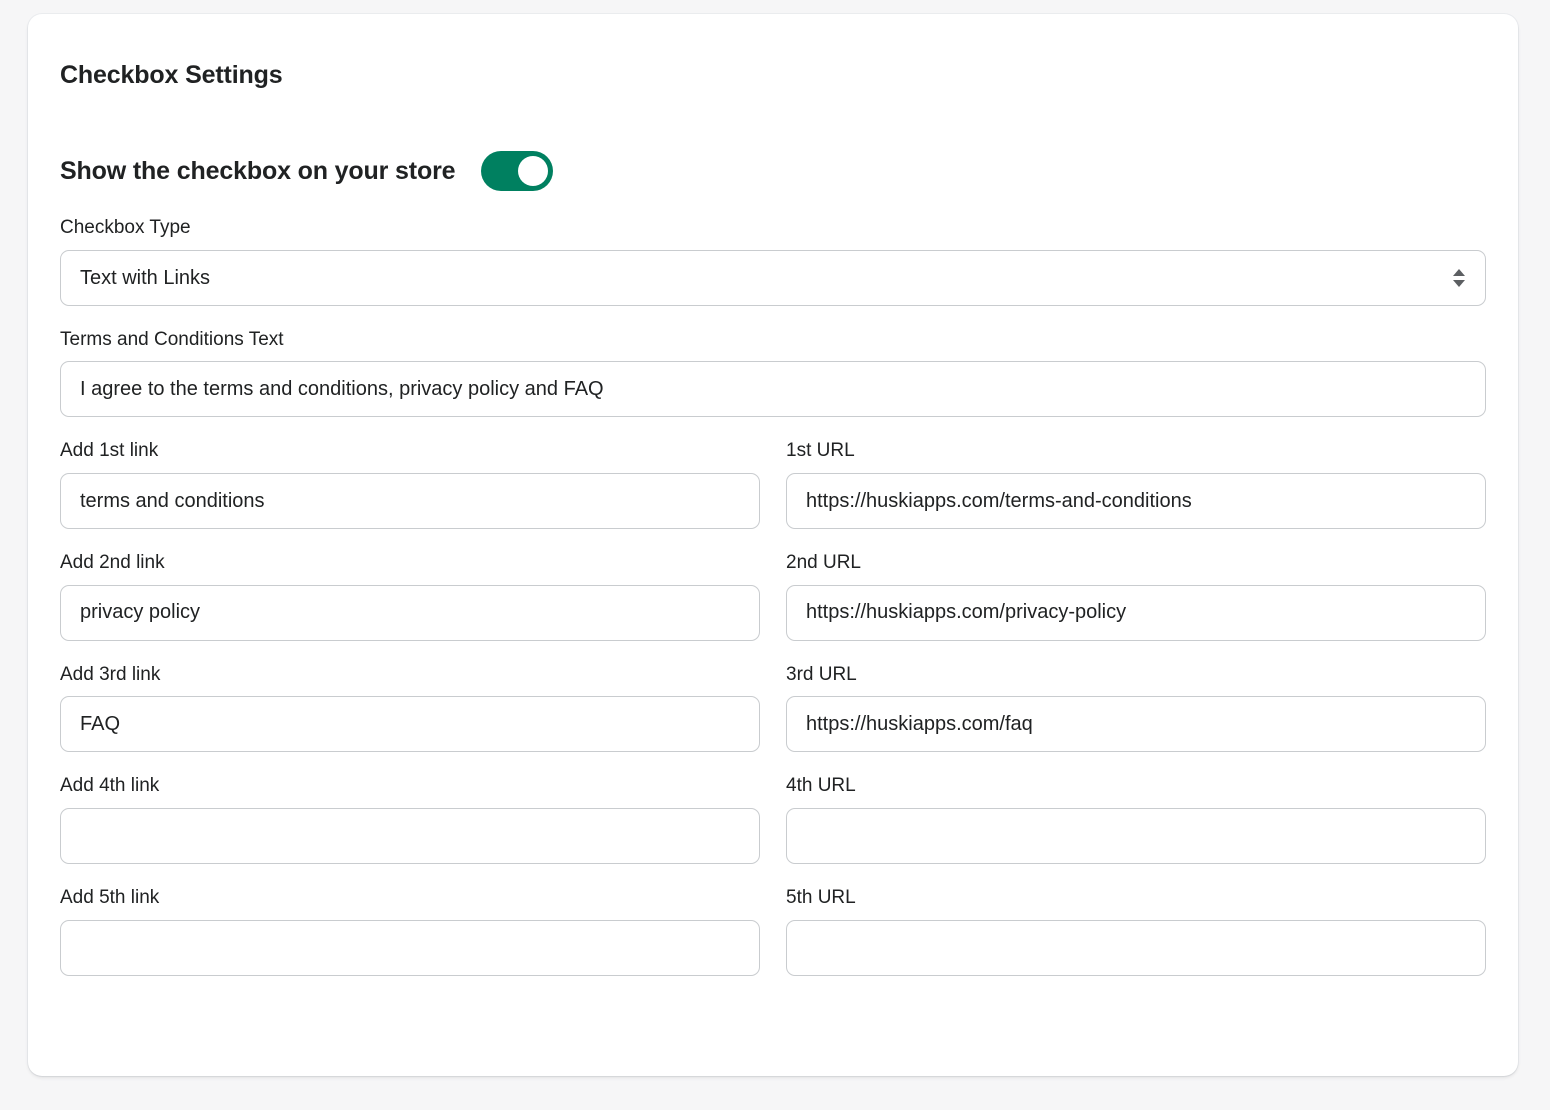  I want to click on link-url-col: 3rd URL, so click(1136, 708).